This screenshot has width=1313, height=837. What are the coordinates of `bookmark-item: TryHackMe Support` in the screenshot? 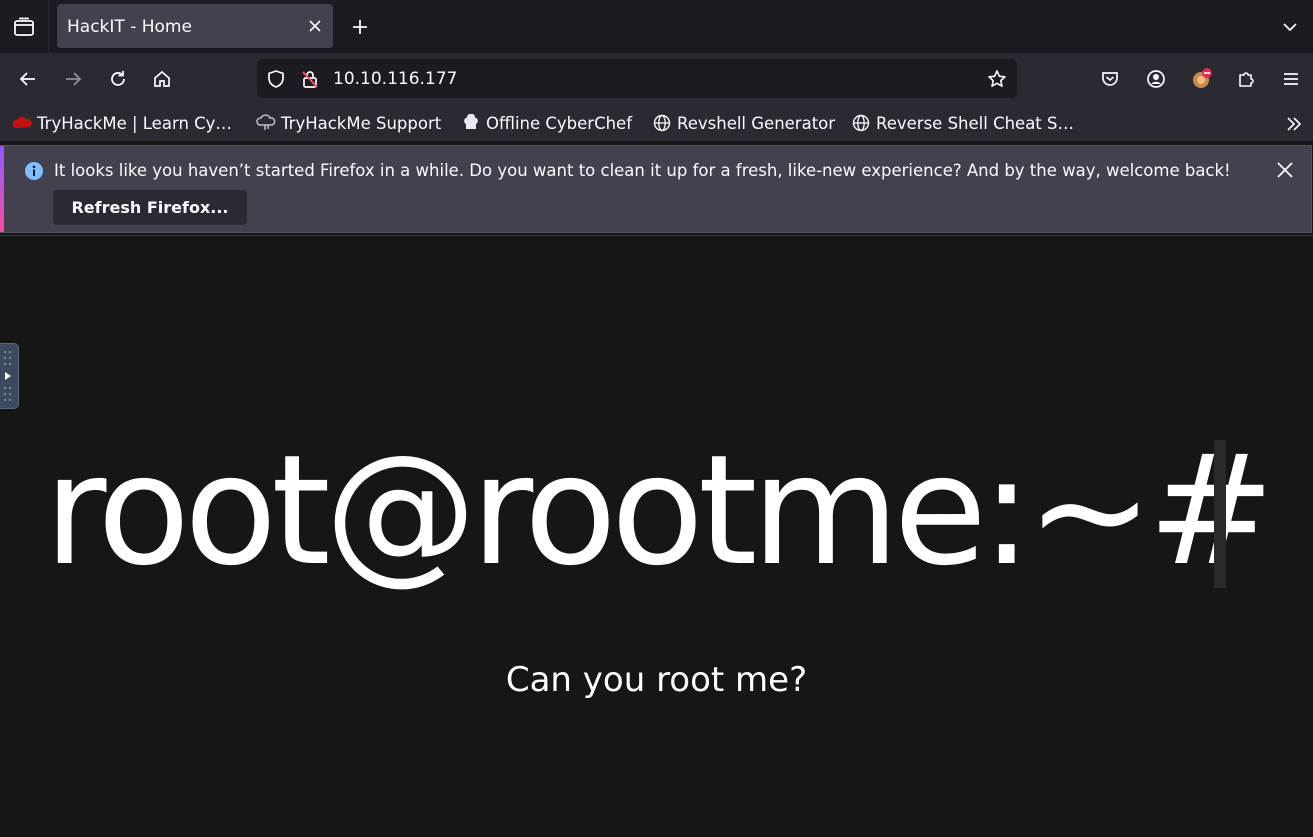 It's located at (348, 123).